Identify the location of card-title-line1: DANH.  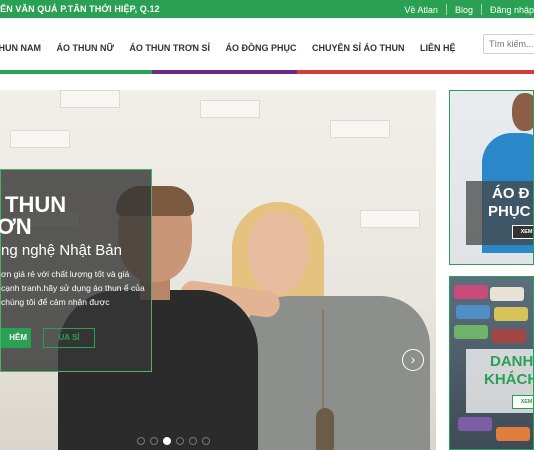
(512, 361).